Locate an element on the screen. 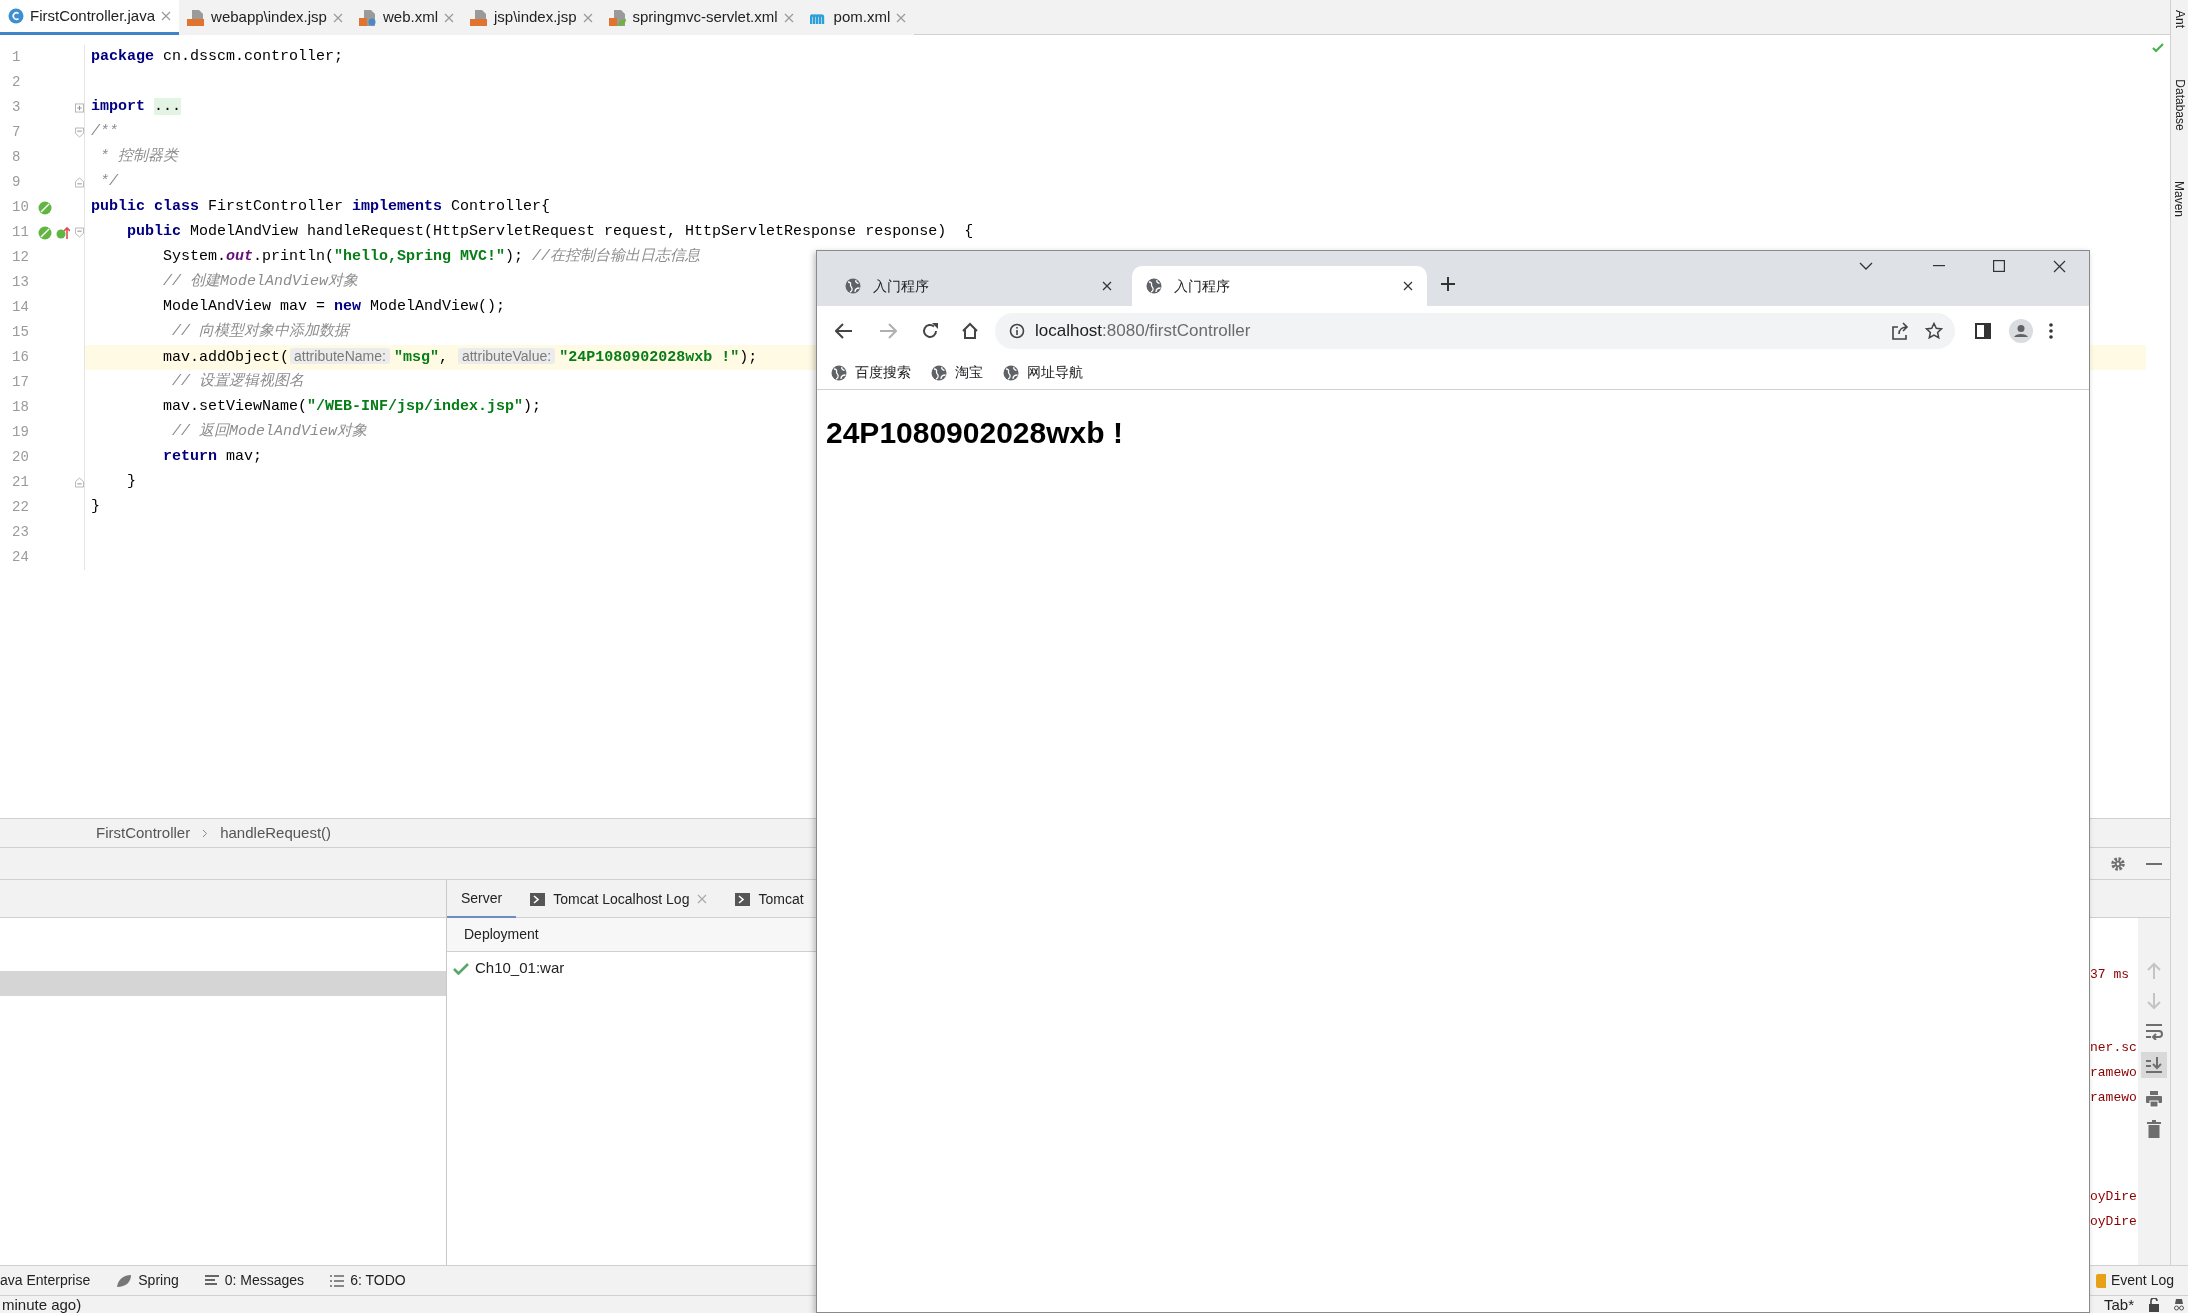 The width and height of the screenshot is (2188, 1313). override-icon is located at coordinates (62, 232).